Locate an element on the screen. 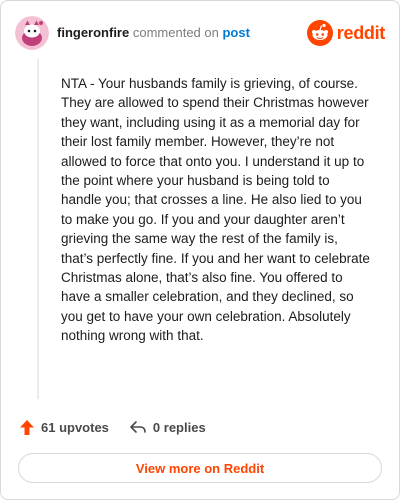  post-link: post is located at coordinates (235, 32).